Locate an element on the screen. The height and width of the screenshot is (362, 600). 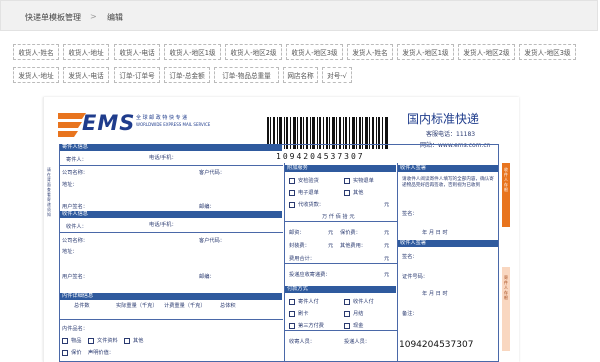
sender-company-label: 公司名称： is located at coordinates (75, 173).